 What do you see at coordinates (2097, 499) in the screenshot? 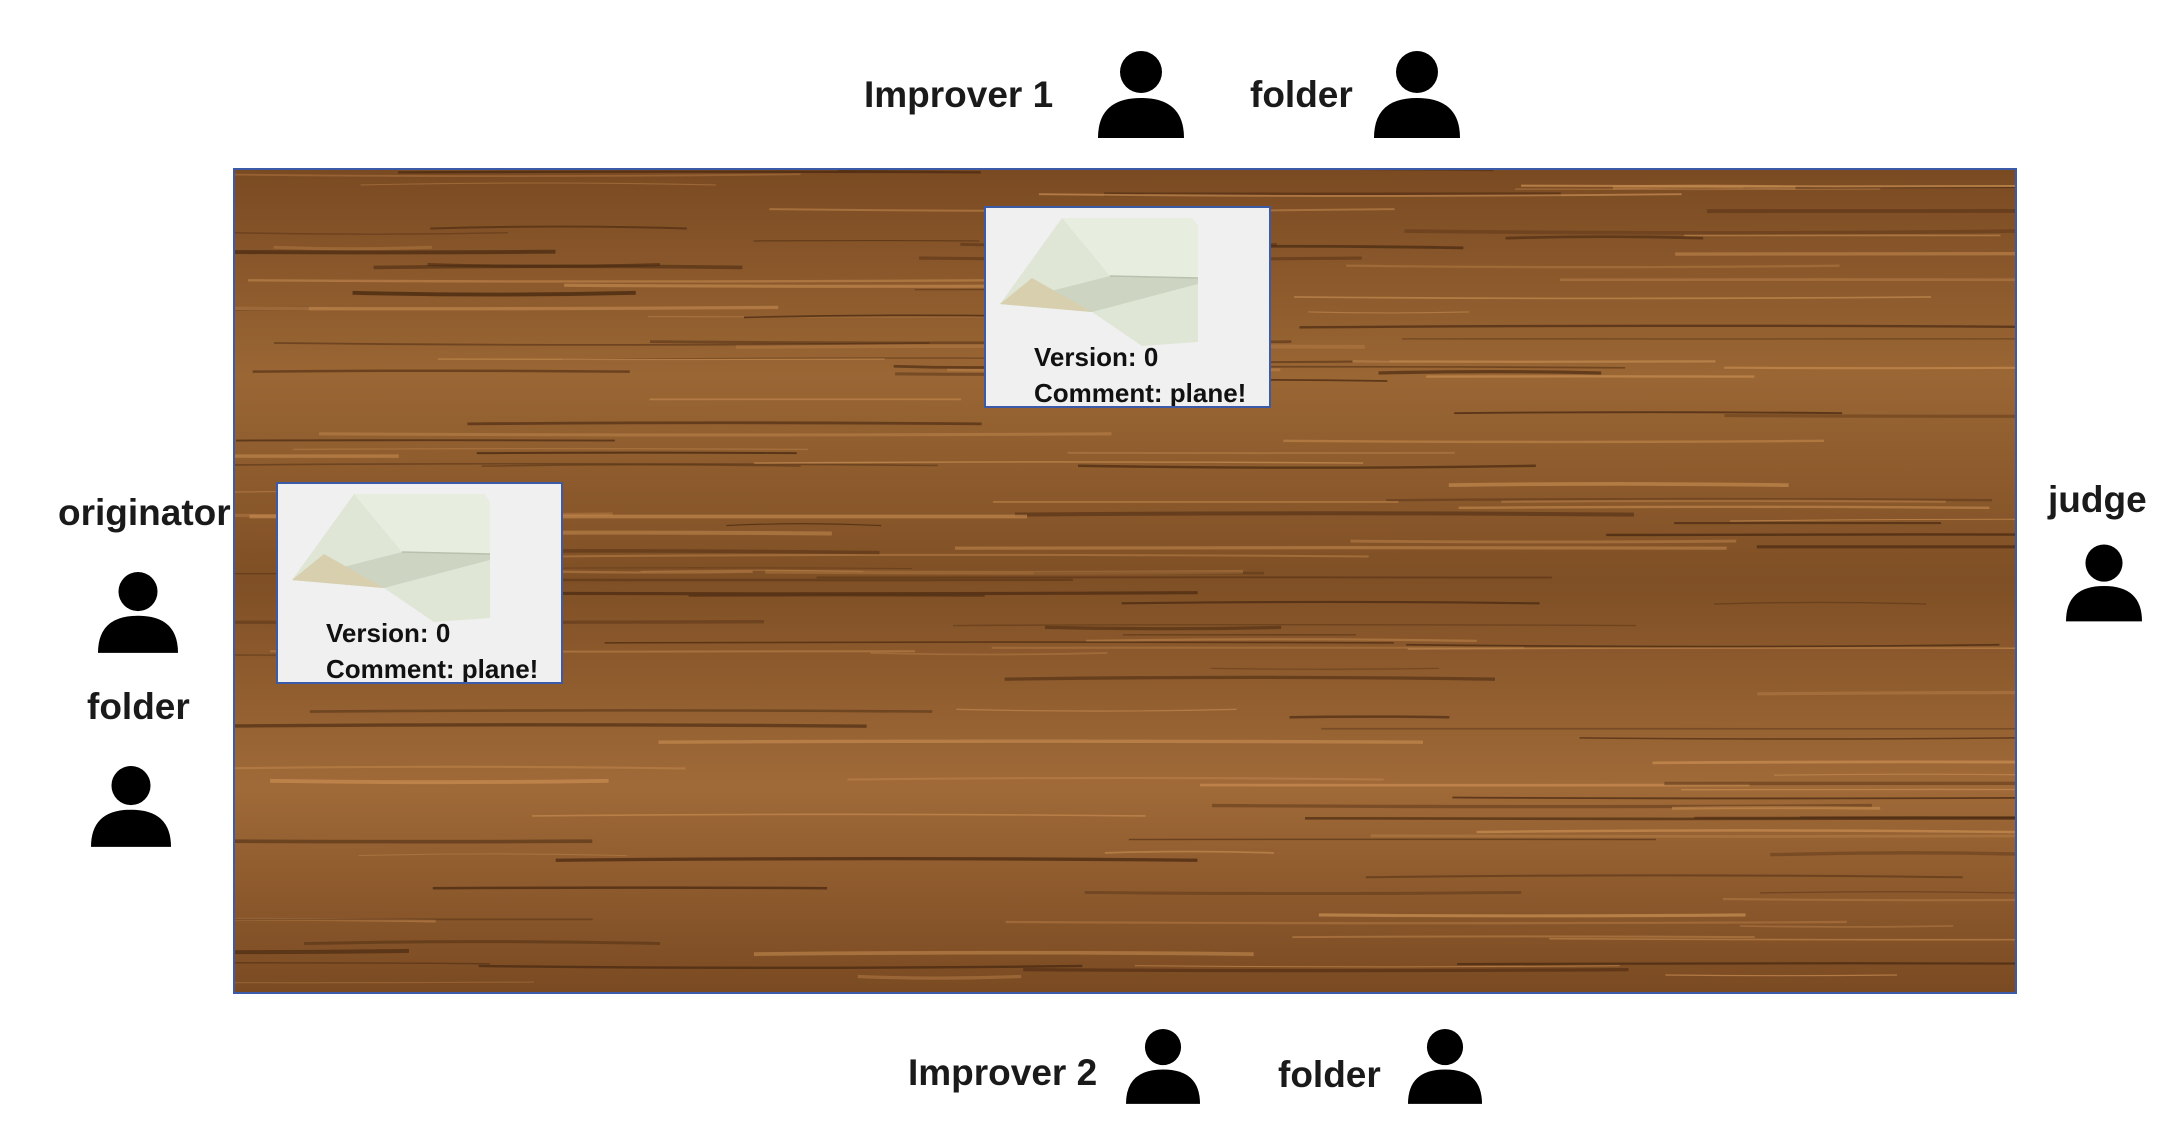
I see `judge-label: judge` at bounding box center [2097, 499].